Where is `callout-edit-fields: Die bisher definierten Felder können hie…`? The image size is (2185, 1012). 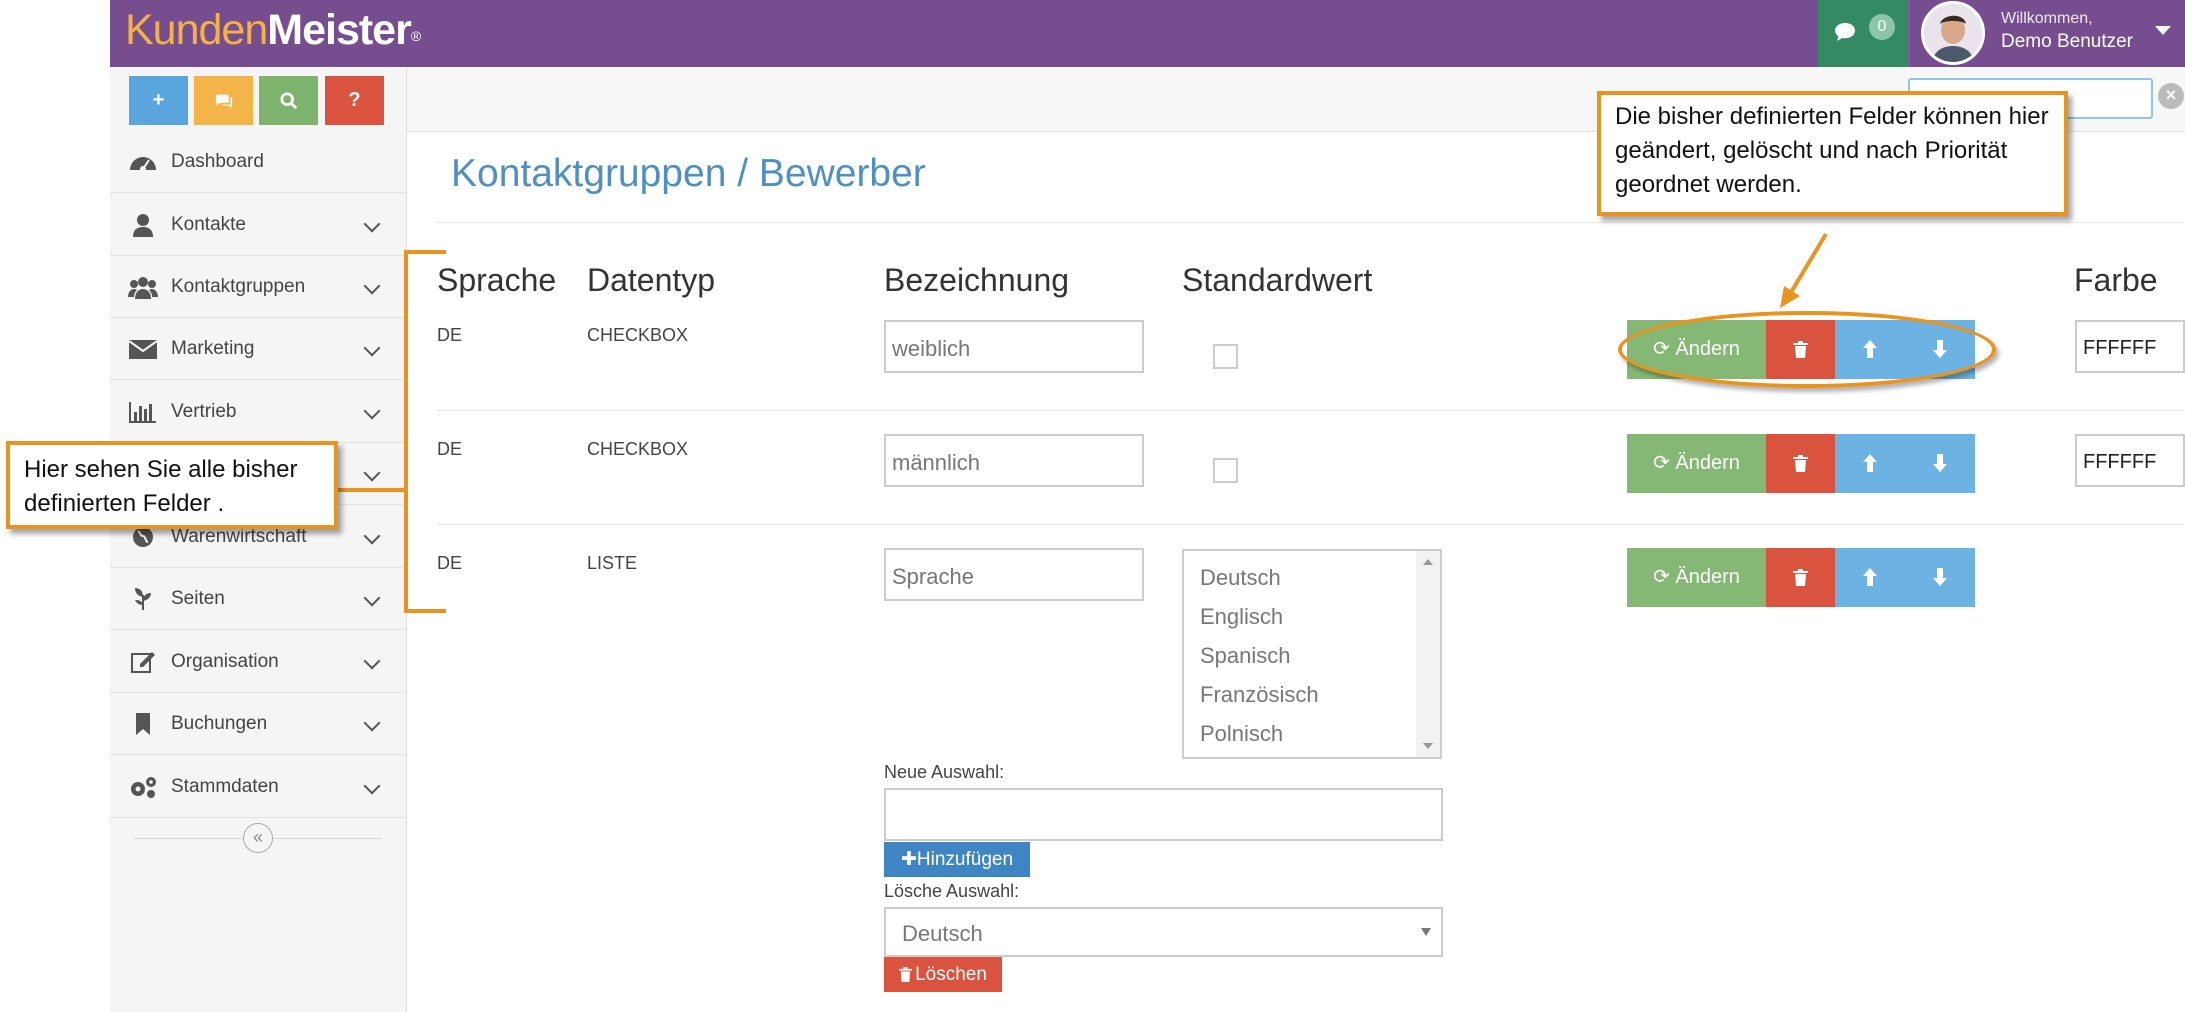 callout-edit-fields: Die bisher definierten Felder können hie… is located at coordinates (1832, 153).